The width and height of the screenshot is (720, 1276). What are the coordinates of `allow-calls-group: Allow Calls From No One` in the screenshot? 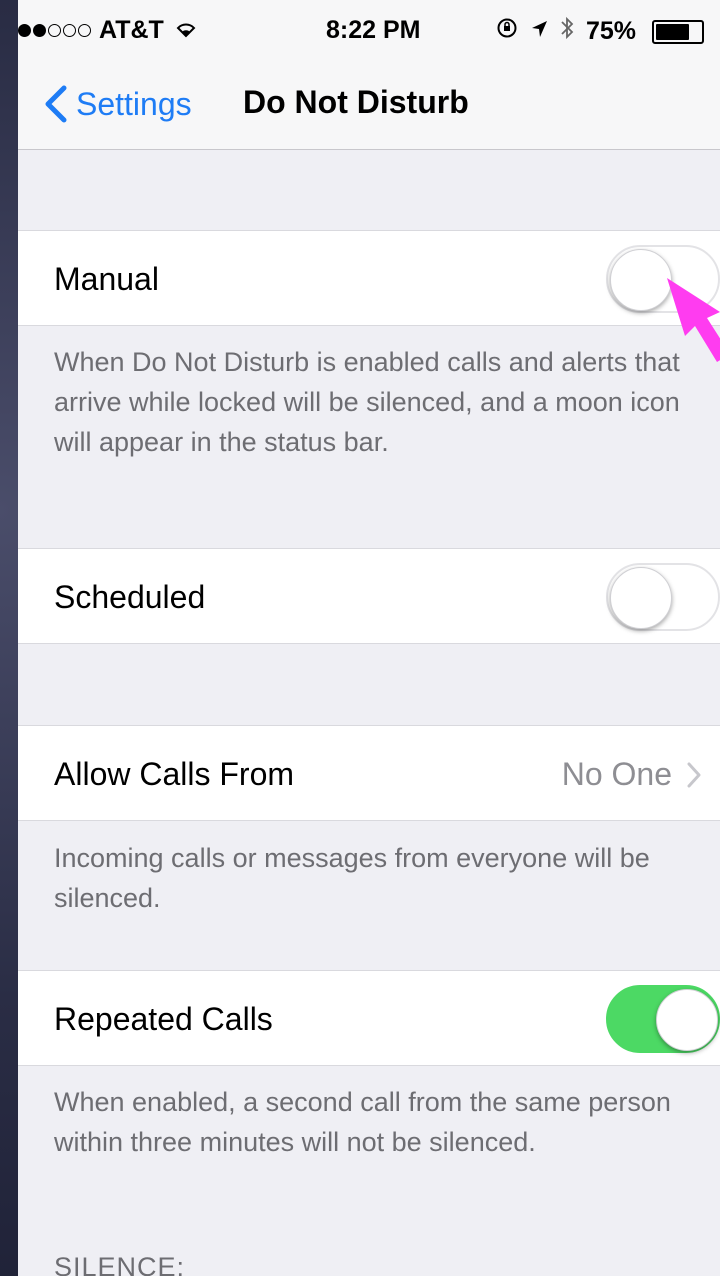 It's located at (369, 773).